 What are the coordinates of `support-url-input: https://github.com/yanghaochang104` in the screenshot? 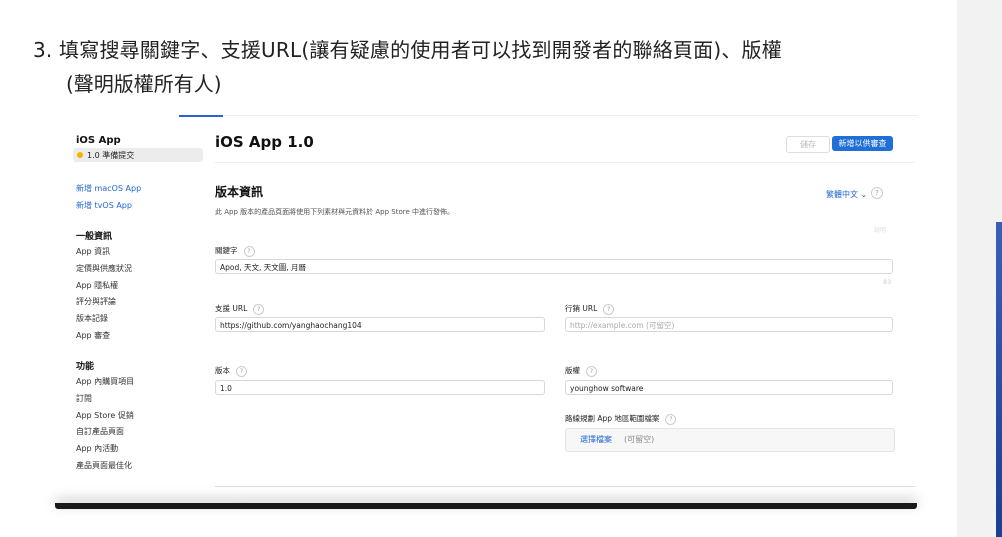 It's located at (380, 324).